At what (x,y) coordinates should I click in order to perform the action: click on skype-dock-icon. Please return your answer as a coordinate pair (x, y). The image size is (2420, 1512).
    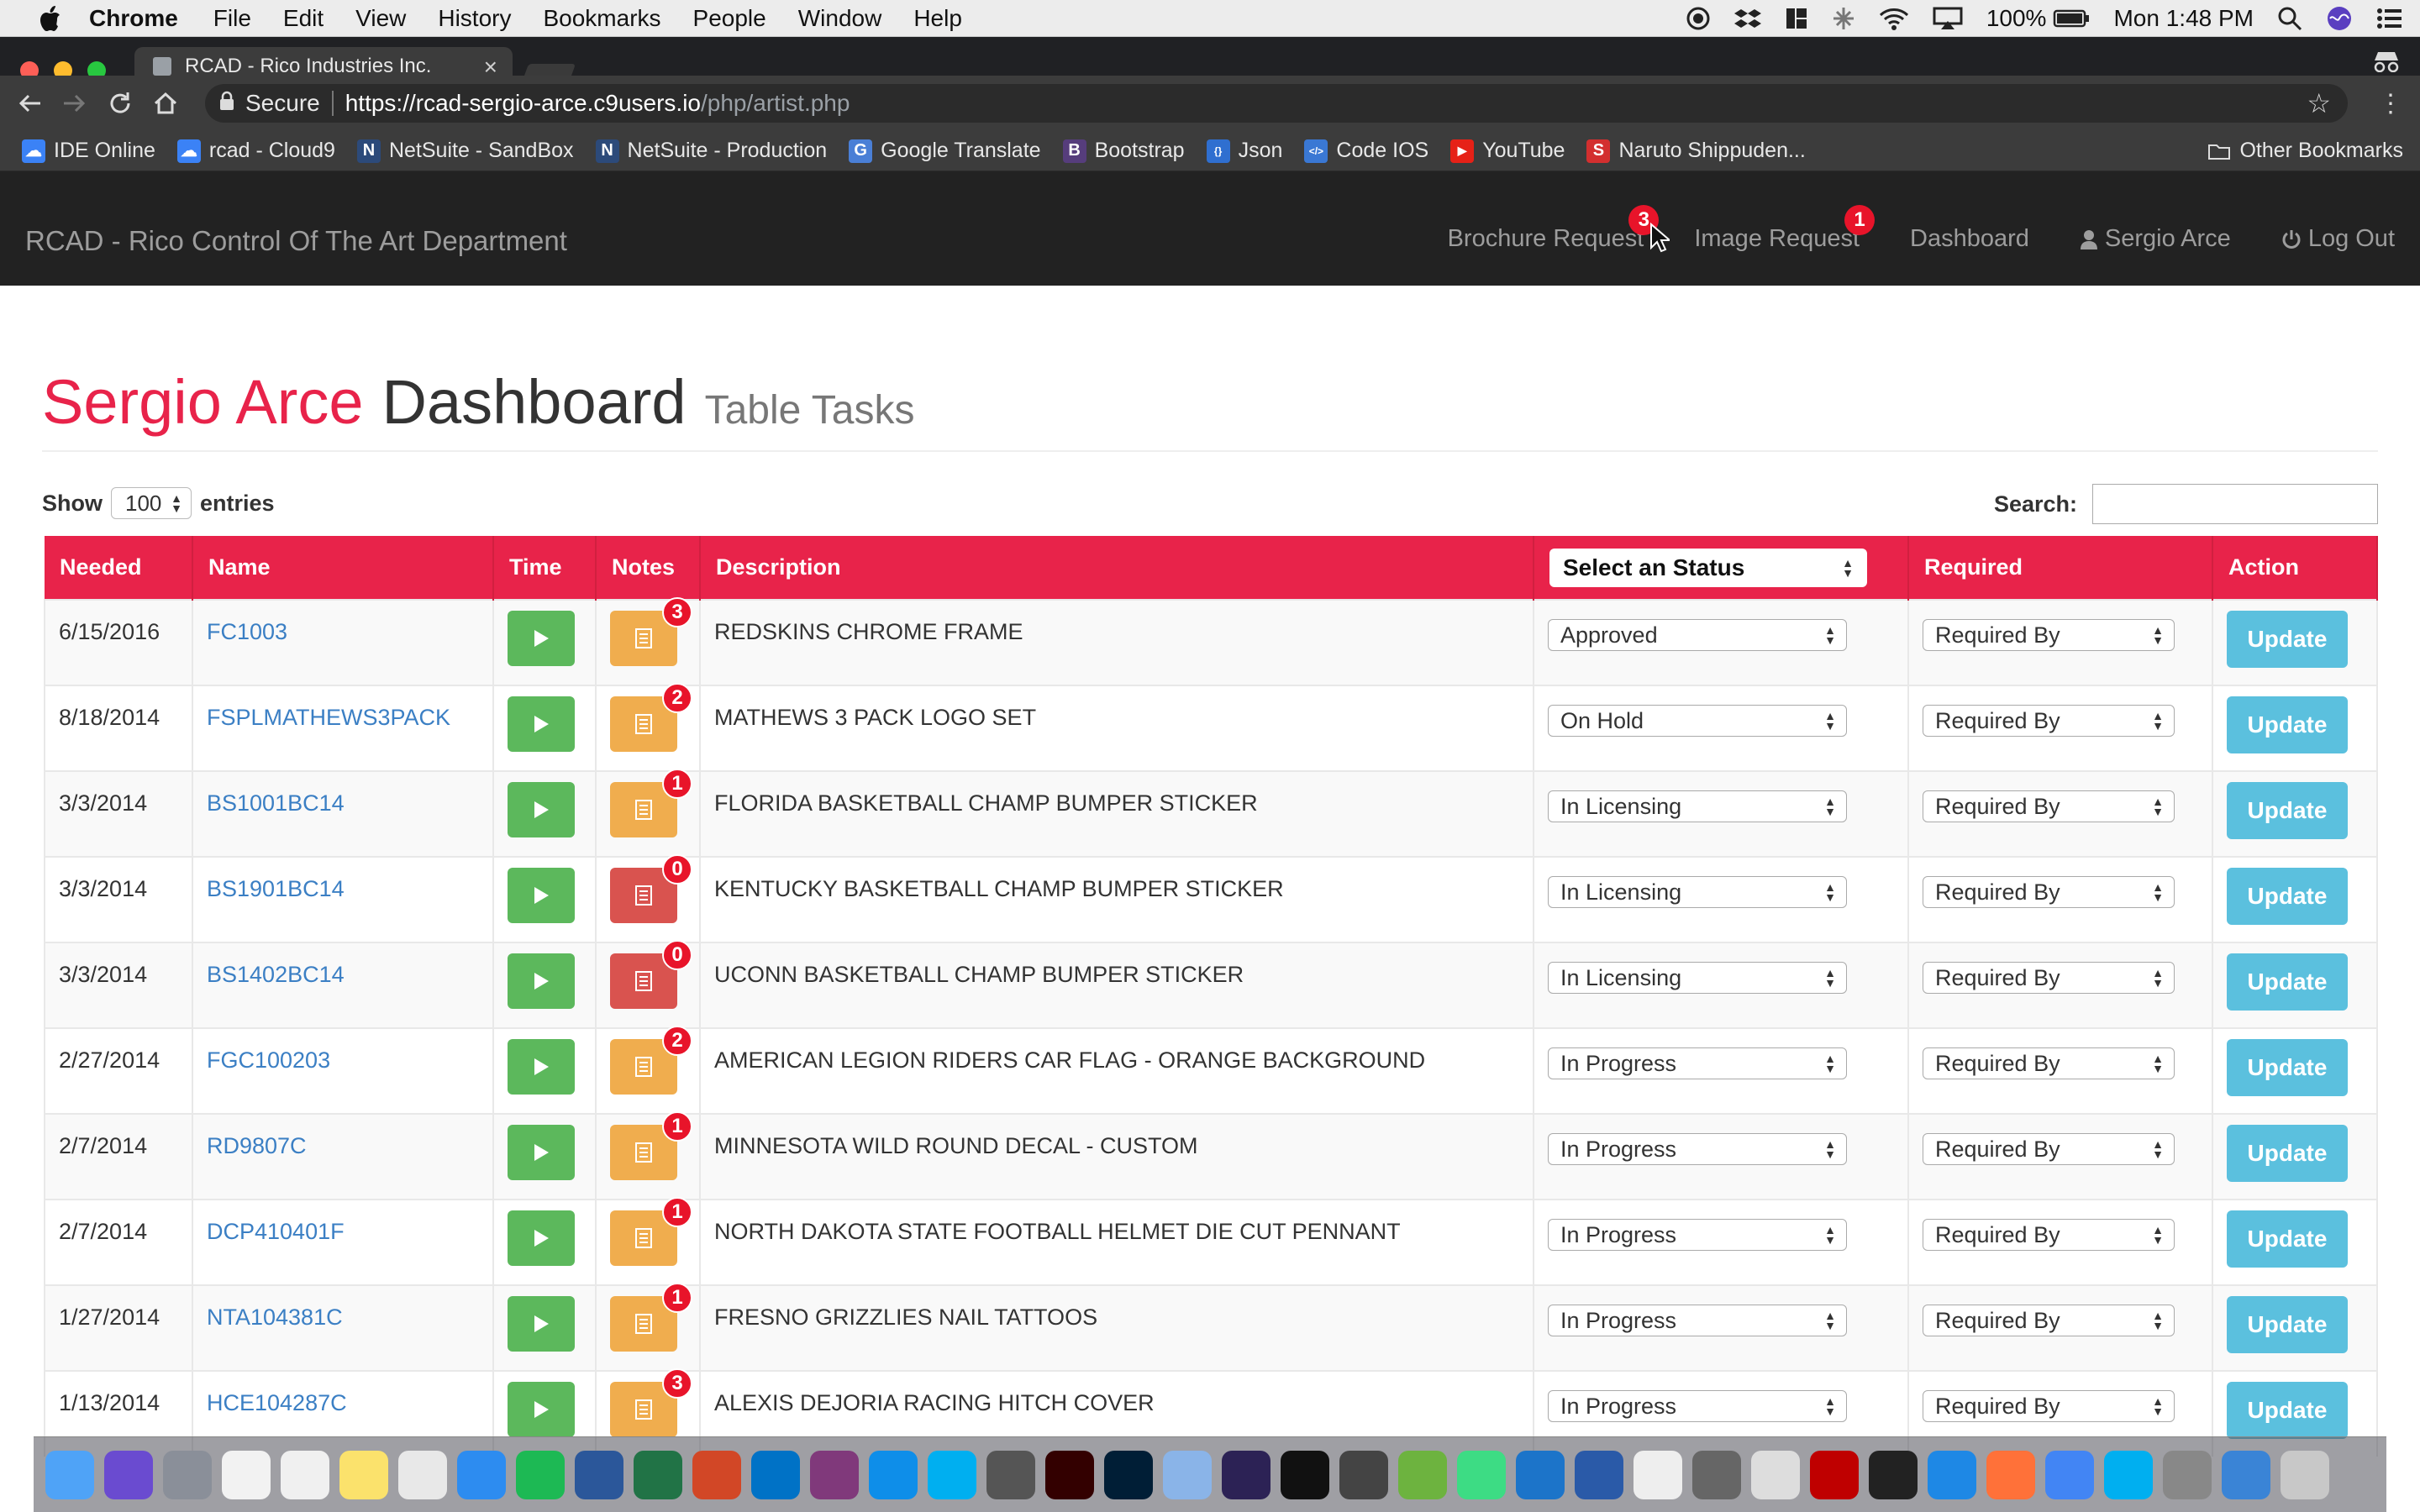
    Looking at the image, I should click on (2128, 1474).